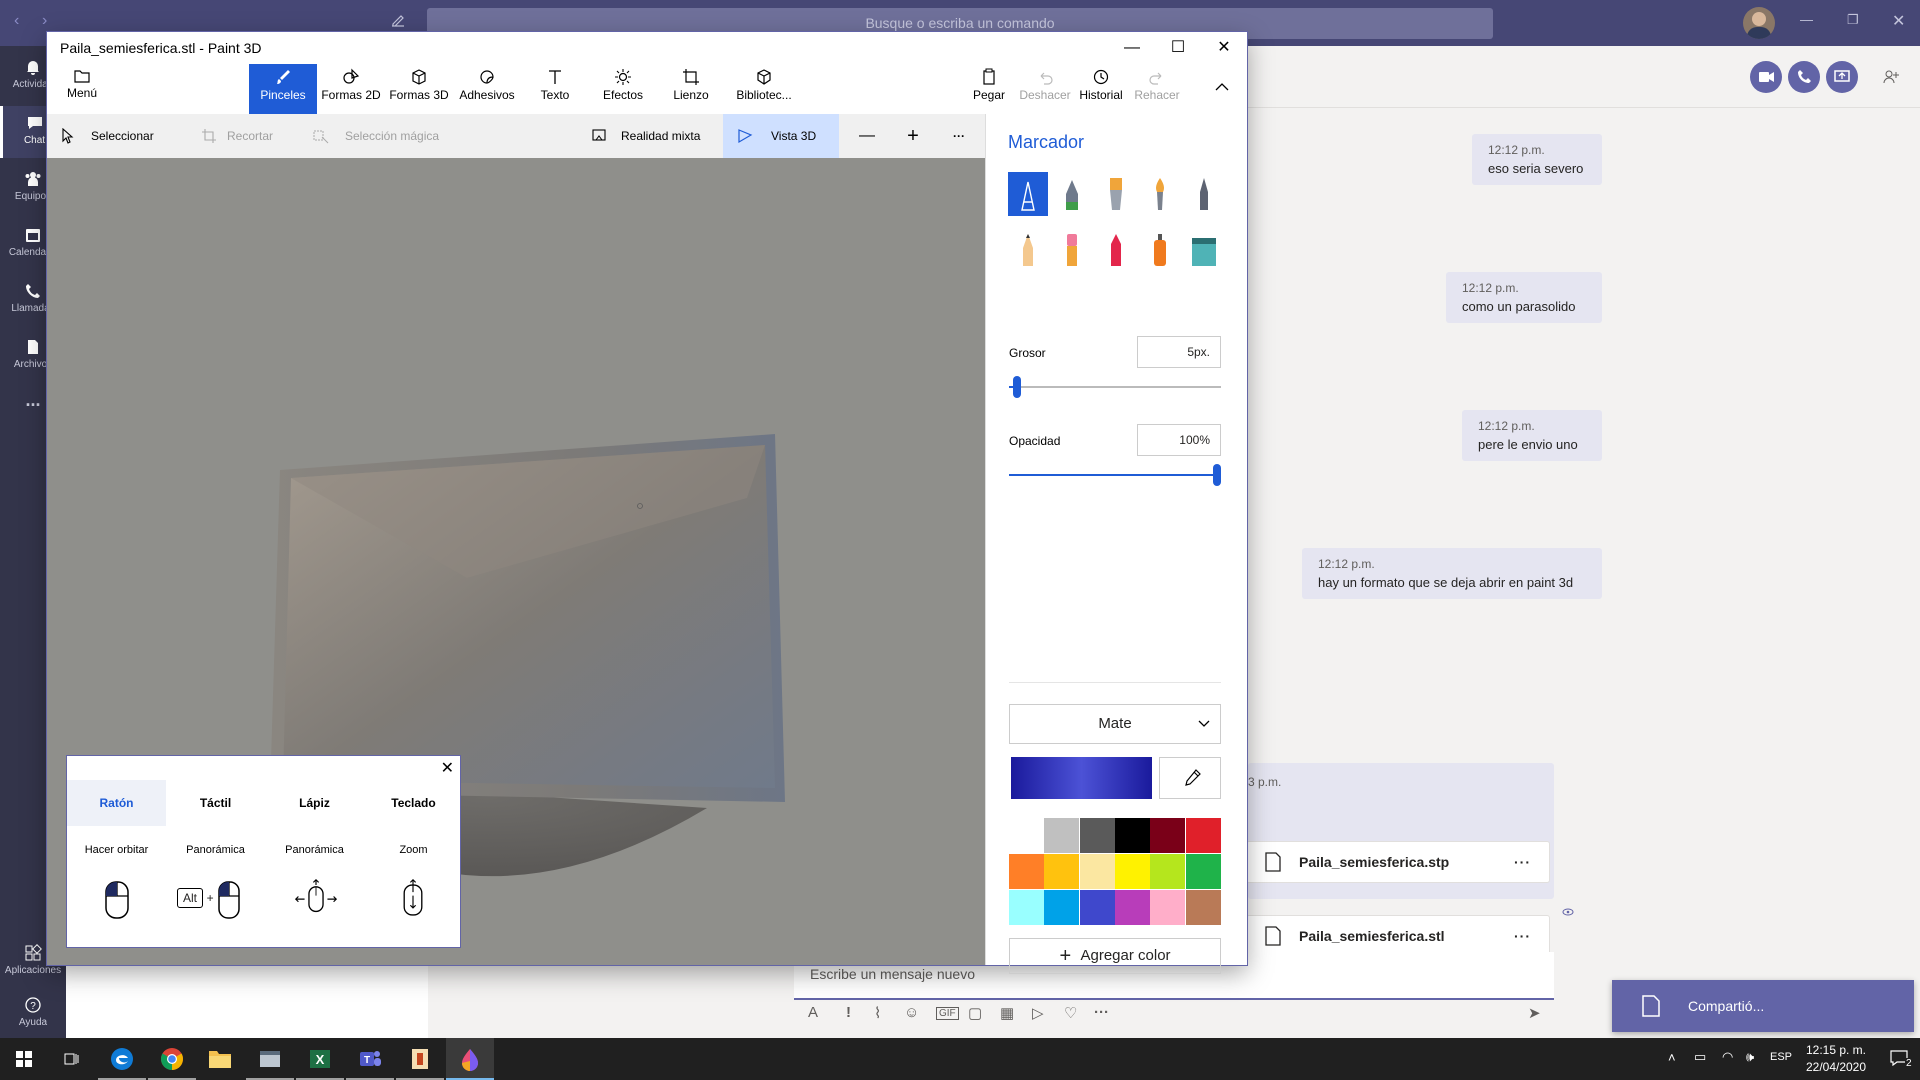 The height and width of the screenshot is (1080, 1920). I want to click on wifi-icon: ◠, so click(1727, 1057).